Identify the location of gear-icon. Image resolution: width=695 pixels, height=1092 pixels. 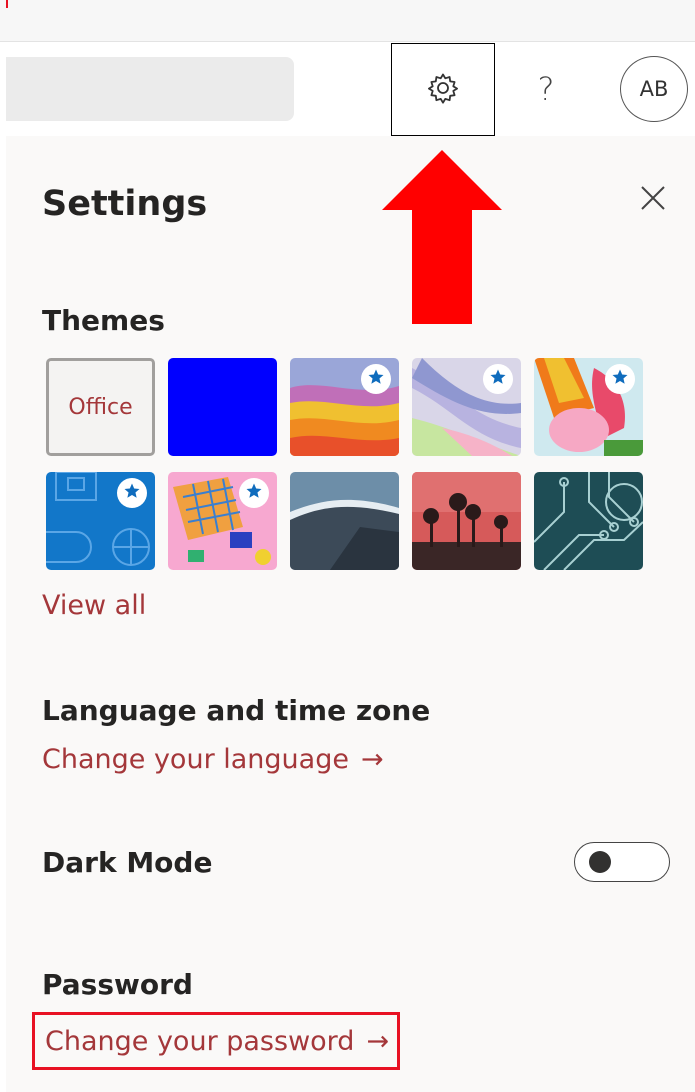
(443, 90).